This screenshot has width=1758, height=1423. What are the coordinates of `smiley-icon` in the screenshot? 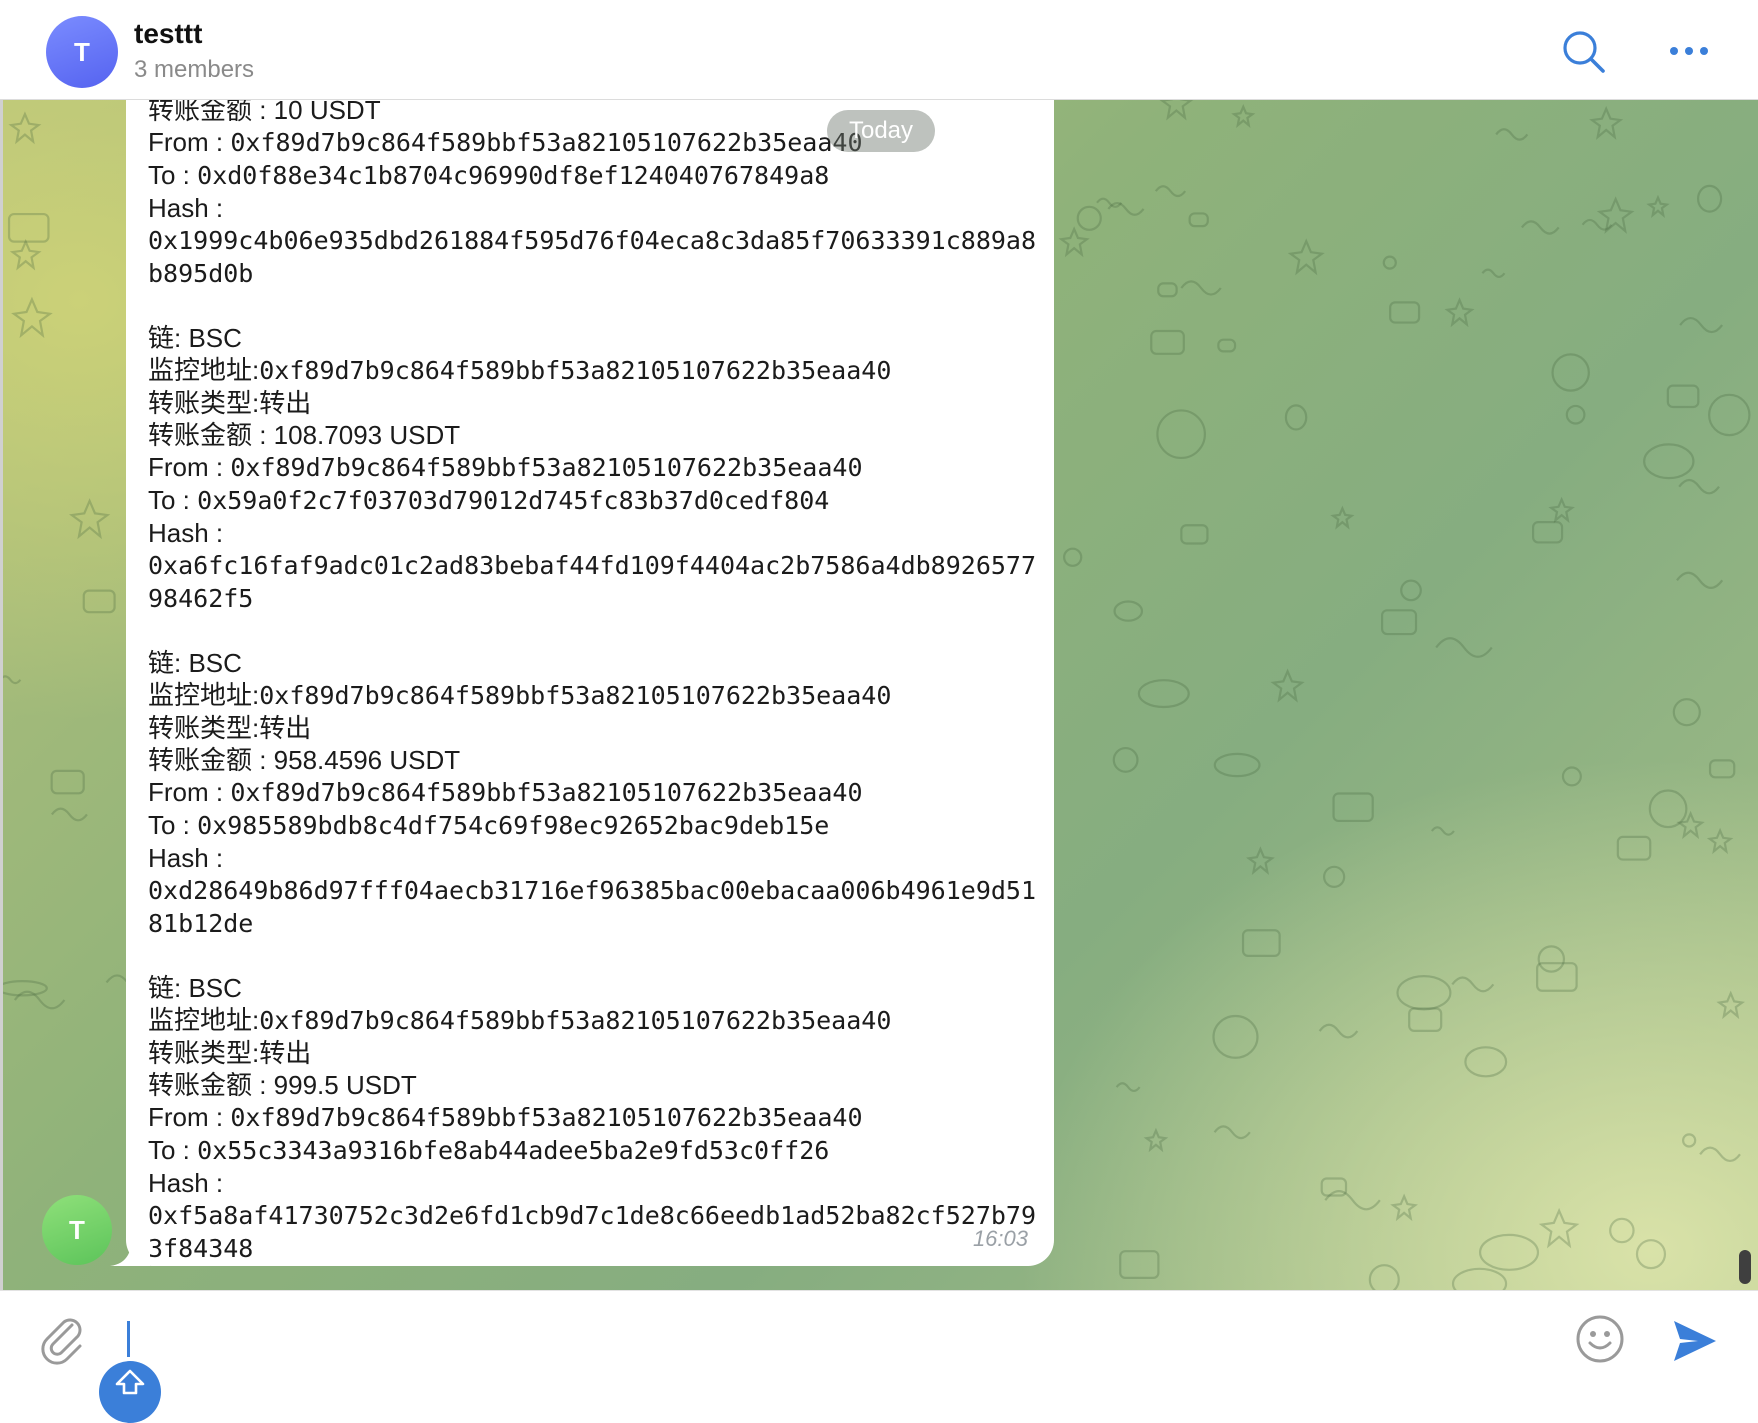 It's located at (1600, 1339).